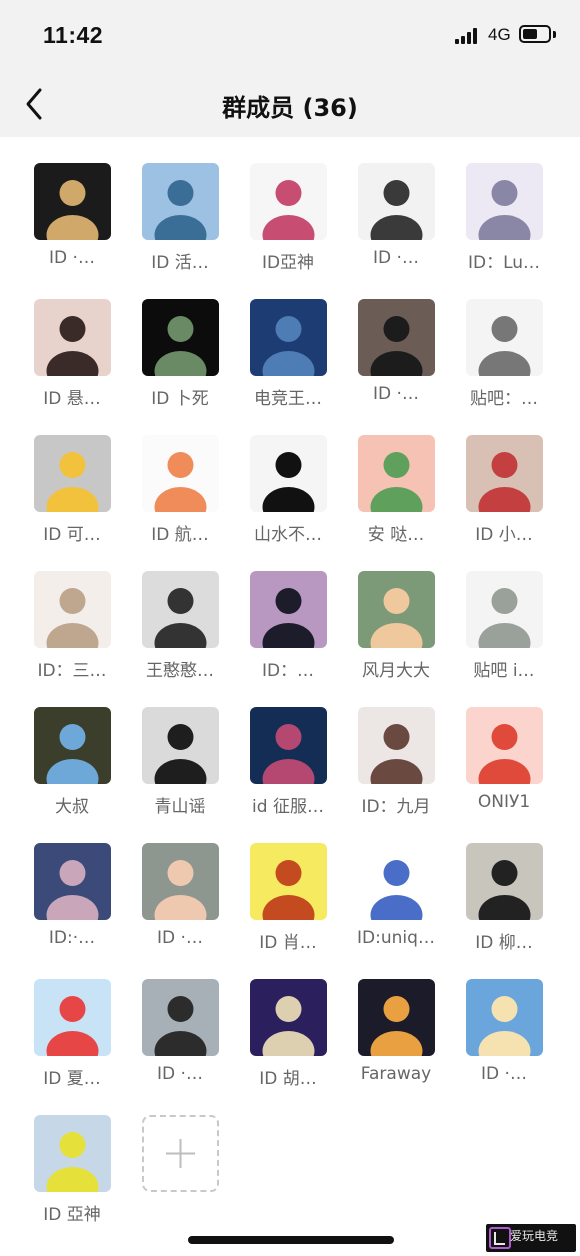  I want to click on member-item: ID 亞神, so click(72, 1180).